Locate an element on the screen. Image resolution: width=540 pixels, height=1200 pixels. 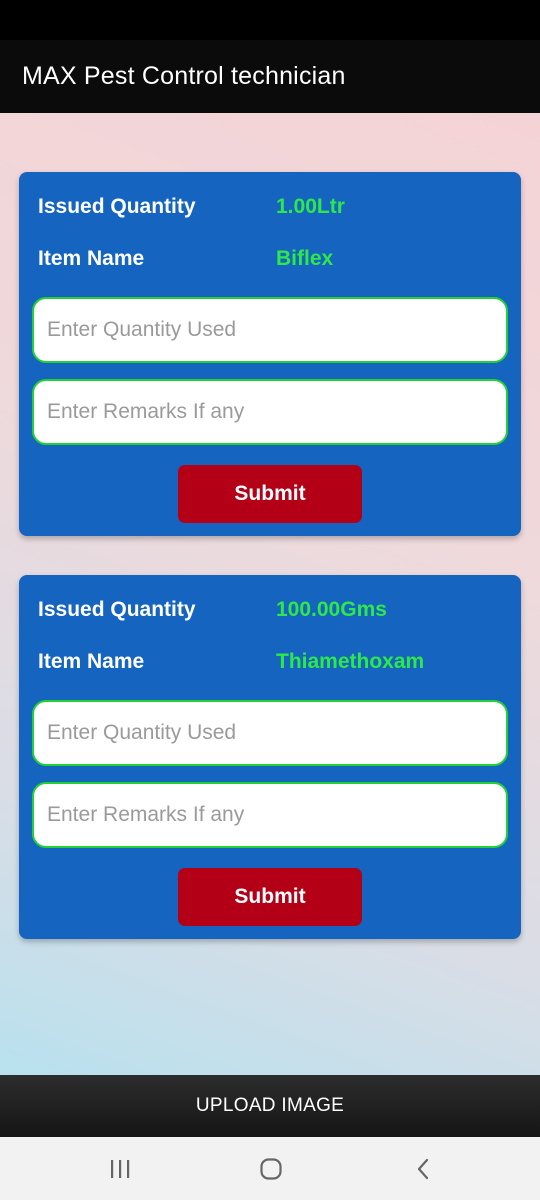
issued-quantity-row: Issued Quantity 100.00Gms is located at coordinates (273, 610).